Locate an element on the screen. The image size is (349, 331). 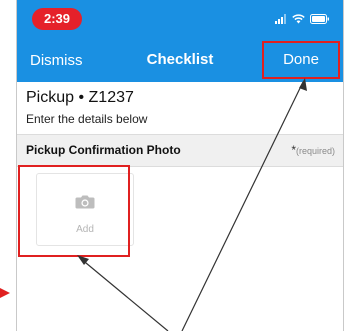
side-pointer-arrow is located at coordinates (5, 293).